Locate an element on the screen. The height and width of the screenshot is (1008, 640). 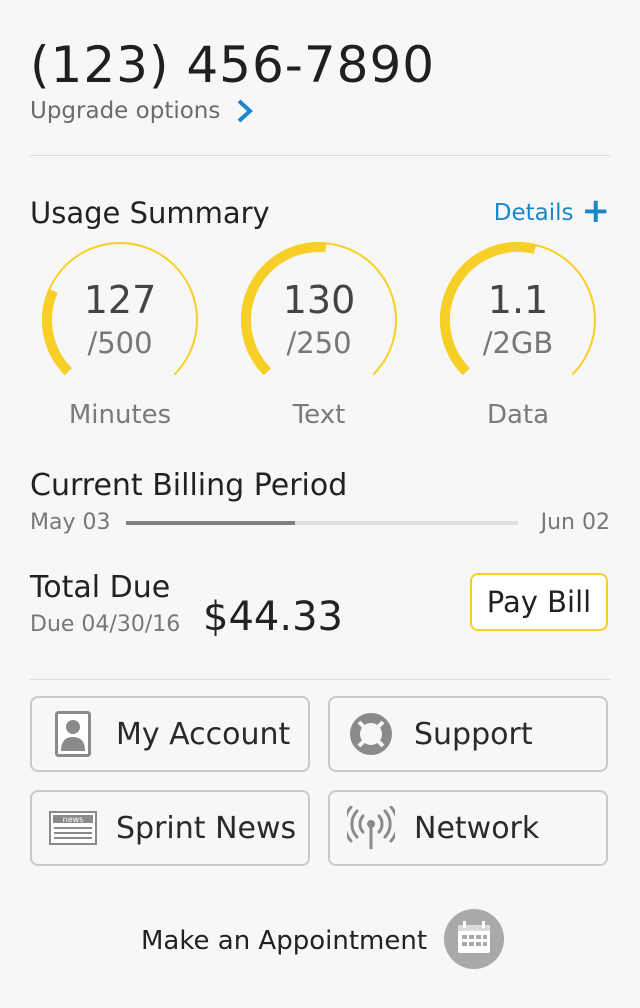
billing-progress-fill is located at coordinates (210, 523).